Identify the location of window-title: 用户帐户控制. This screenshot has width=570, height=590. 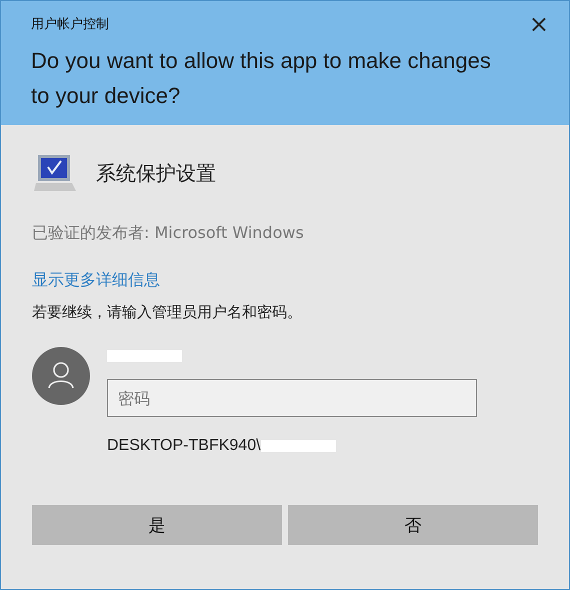
(70, 24).